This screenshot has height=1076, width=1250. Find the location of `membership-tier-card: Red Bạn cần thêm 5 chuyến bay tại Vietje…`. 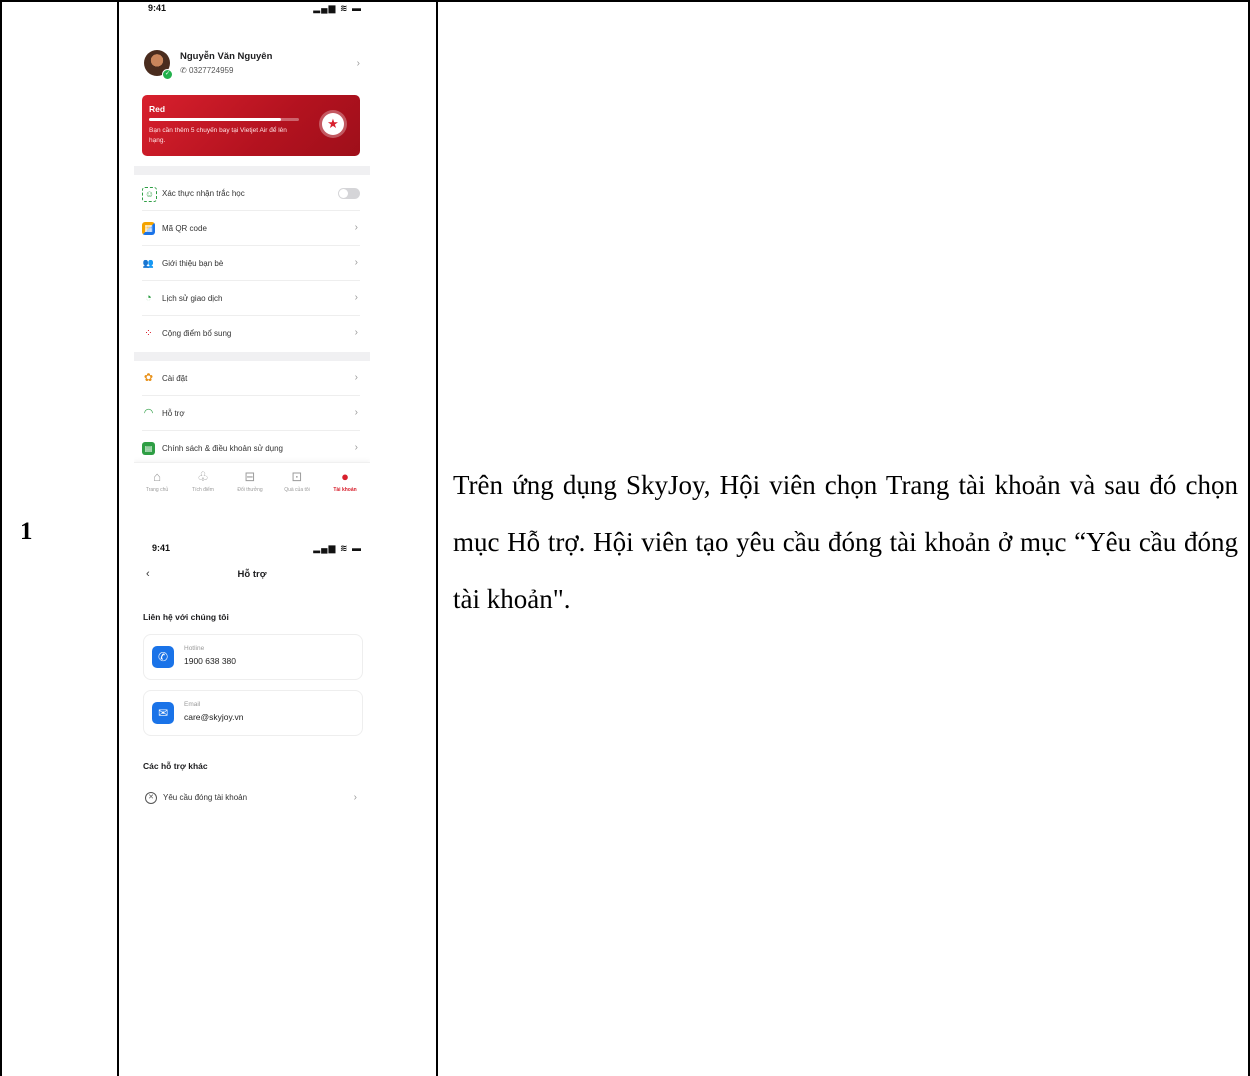

membership-tier-card: Red Bạn cần thêm 5 chuyến bay tại Vietje… is located at coordinates (251, 125).